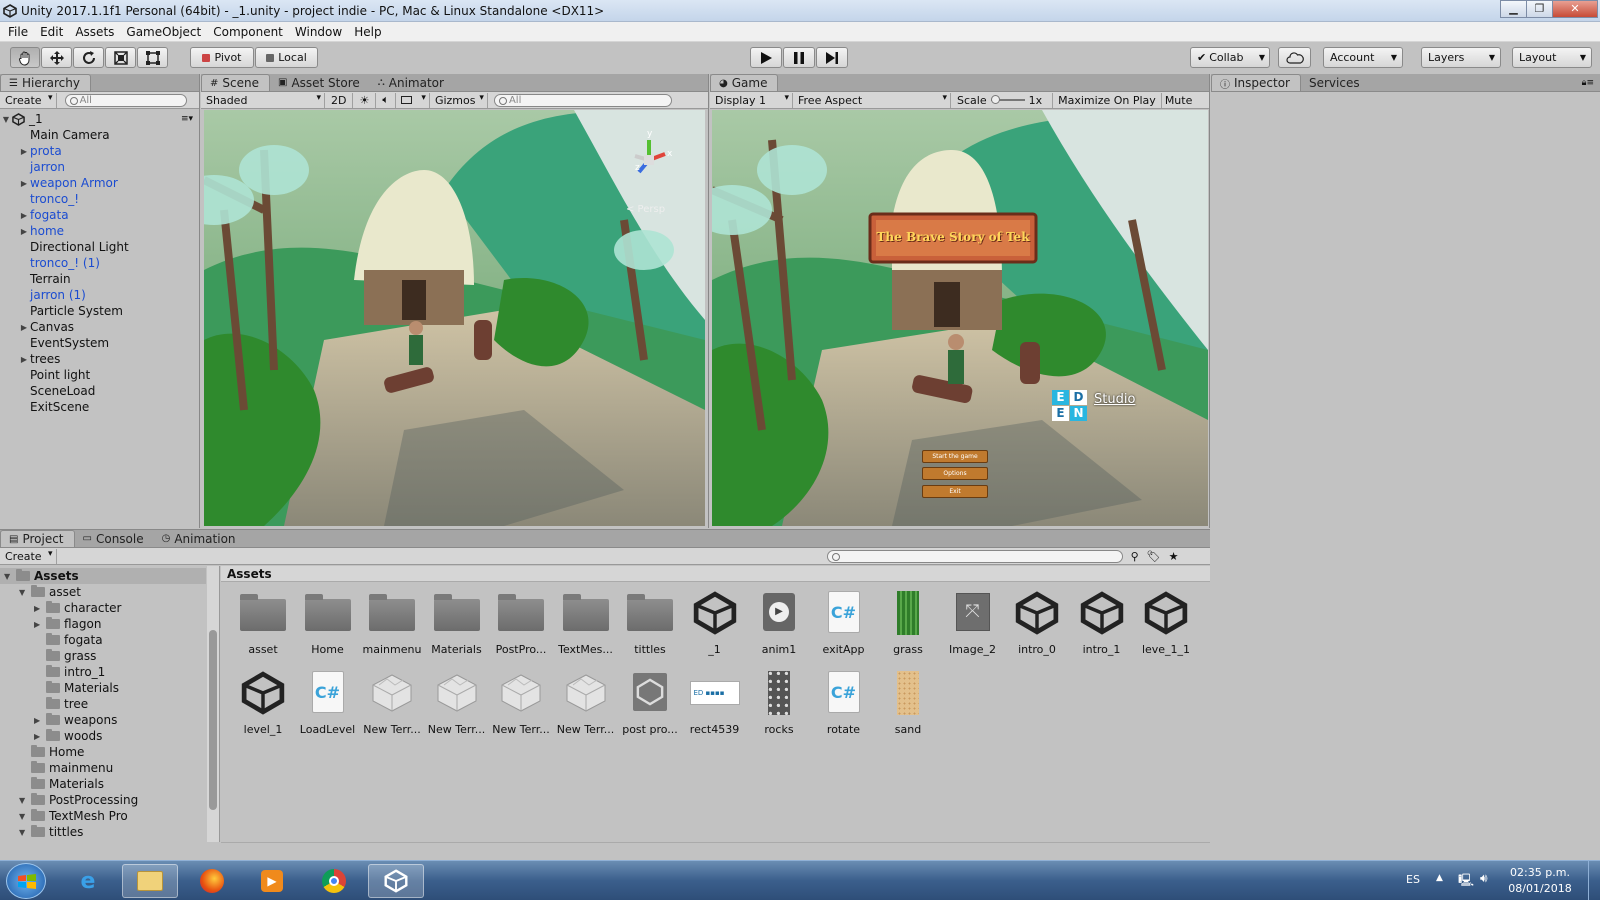 The image size is (1600, 900). Describe the element at coordinates (235, 82) in the screenshot. I see `tab-scene: # Scene` at that location.